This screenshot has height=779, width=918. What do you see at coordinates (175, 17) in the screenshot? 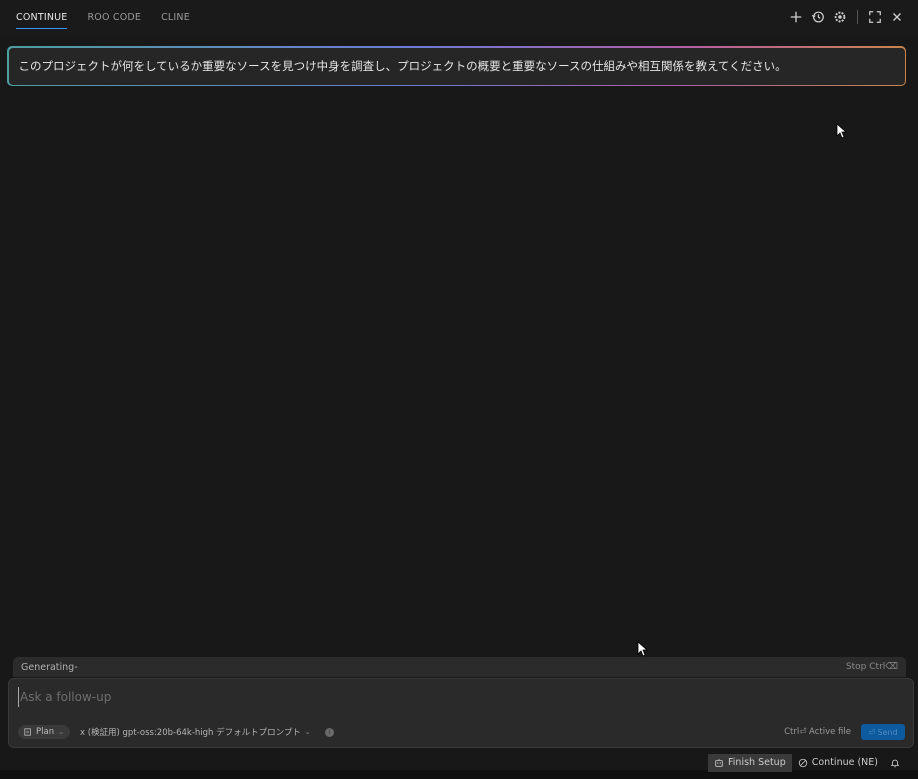
I see `tab-cline: CLINE` at bounding box center [175, 17].